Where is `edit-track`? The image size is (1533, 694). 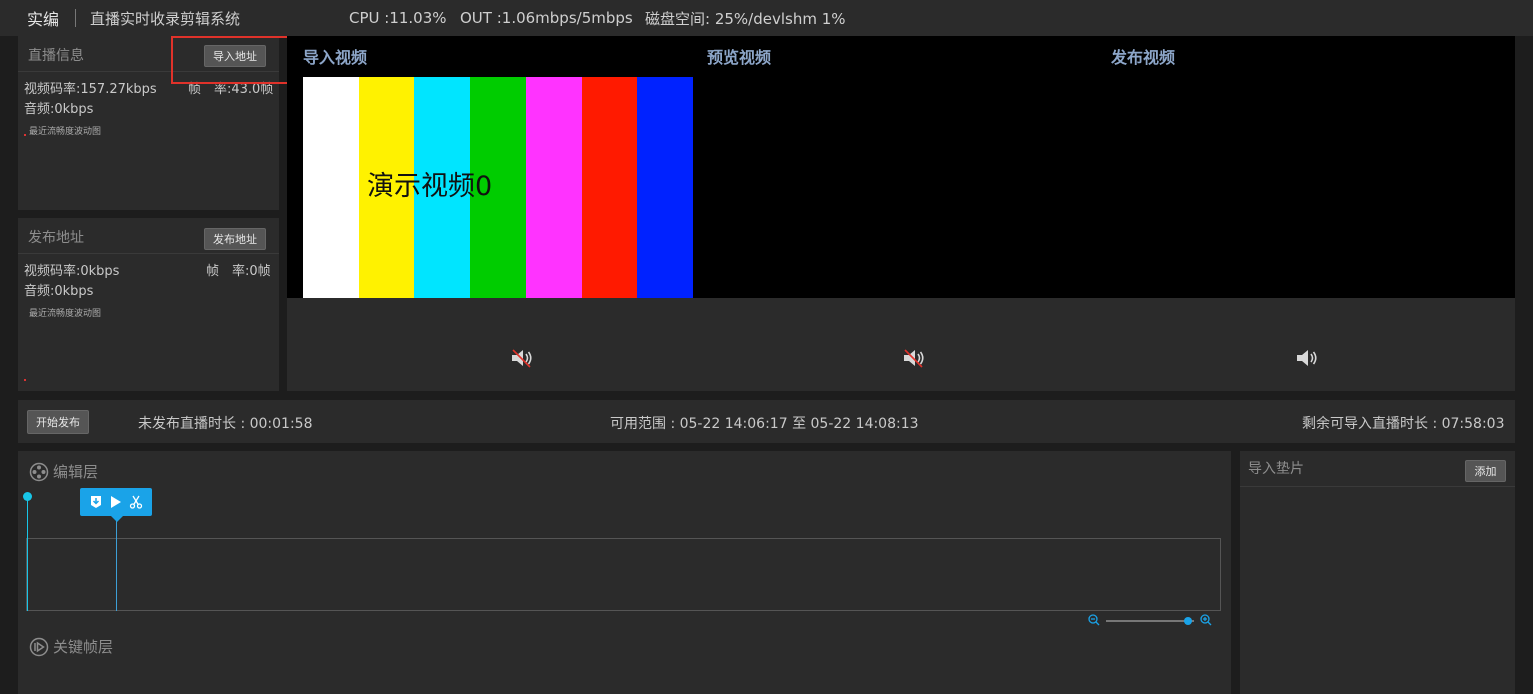 edit-track is located at coordinates (623, 574).